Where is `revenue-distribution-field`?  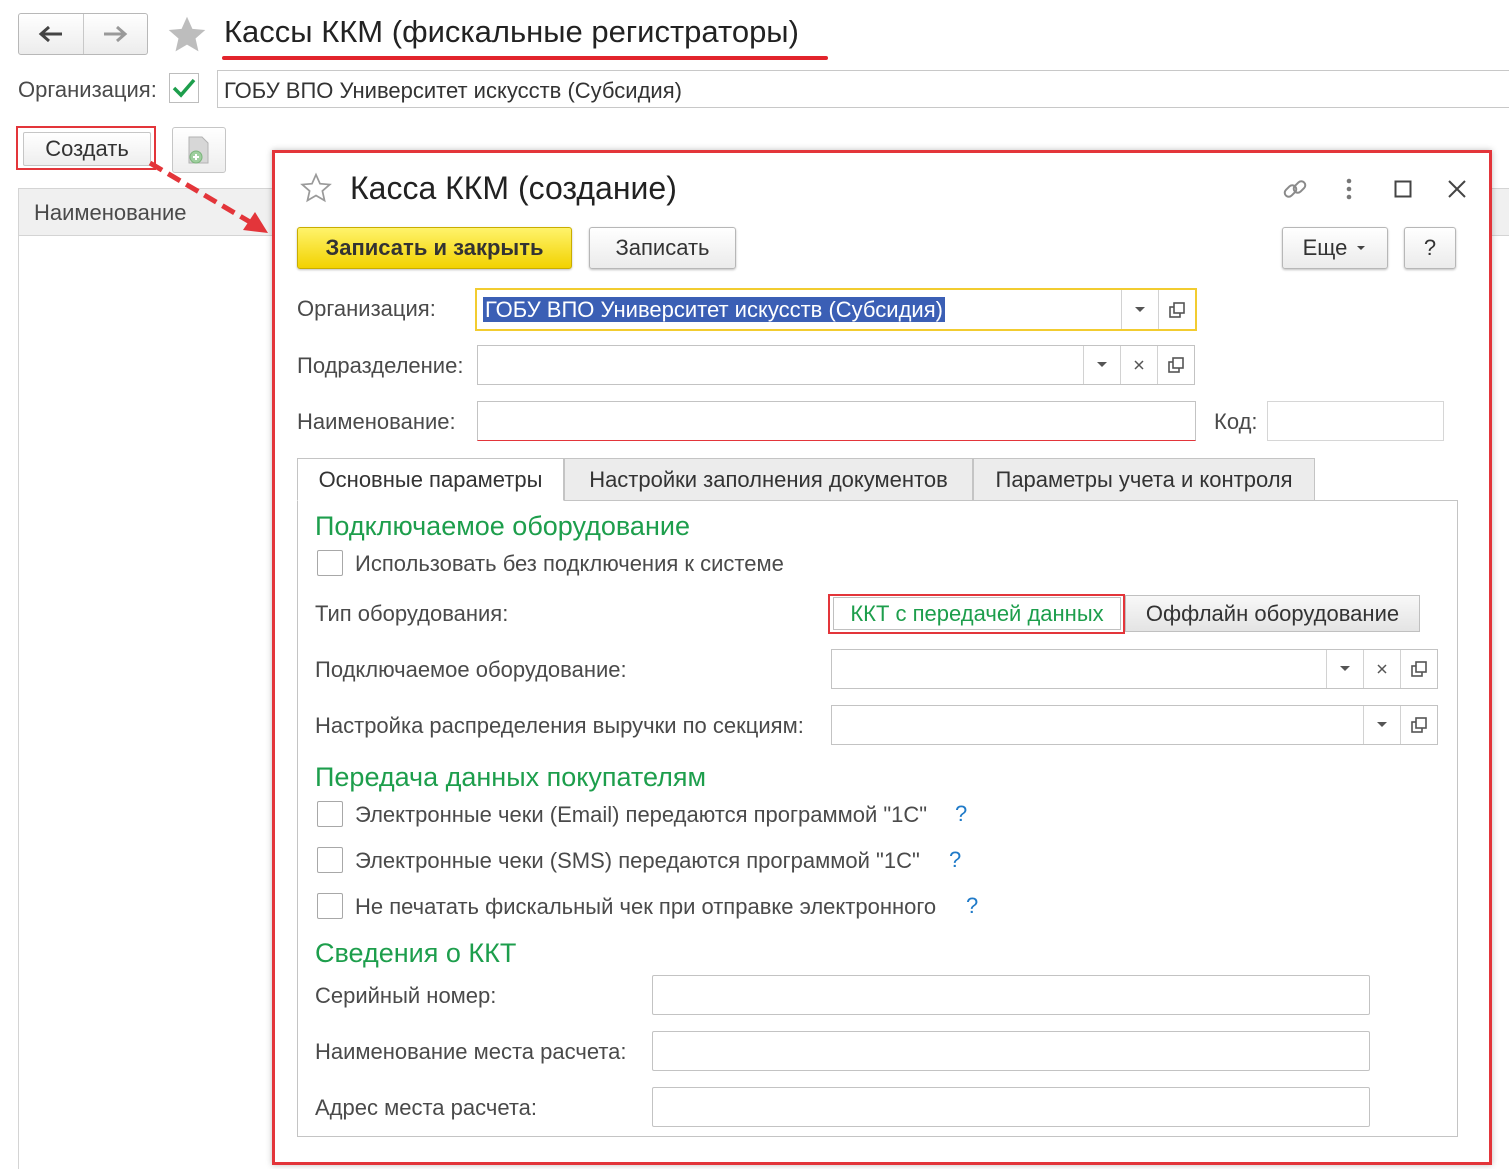 revenue-distribution-field is located at coordinates (1134, 725).